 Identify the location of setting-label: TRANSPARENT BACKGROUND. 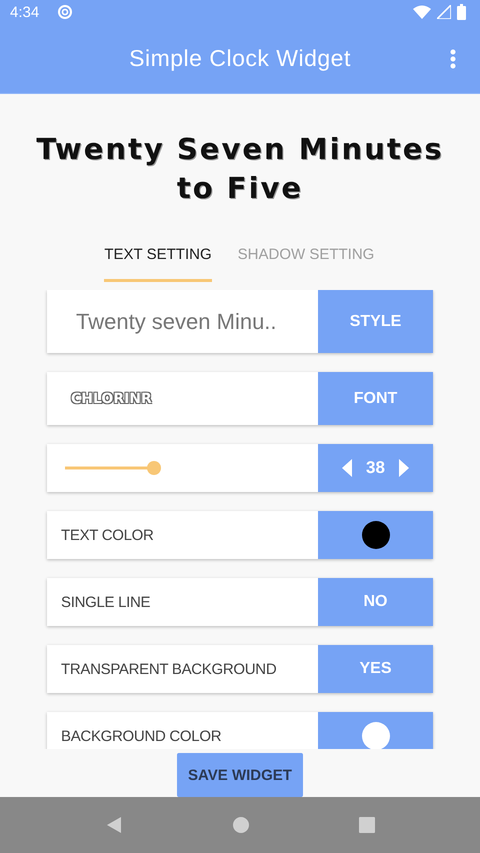
(168, 669).